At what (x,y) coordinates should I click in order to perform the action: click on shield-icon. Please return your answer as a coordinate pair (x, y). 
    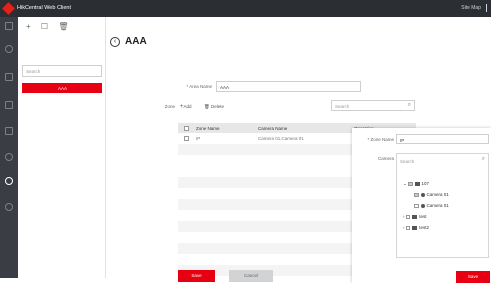
    Looking at the image, I should click on (9, 157).